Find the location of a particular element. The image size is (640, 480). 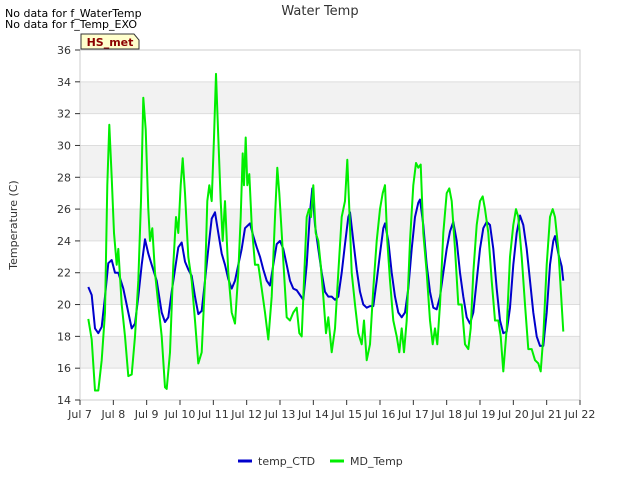

x-tick-label: Jul 9 is located at coordinates (146, 414).